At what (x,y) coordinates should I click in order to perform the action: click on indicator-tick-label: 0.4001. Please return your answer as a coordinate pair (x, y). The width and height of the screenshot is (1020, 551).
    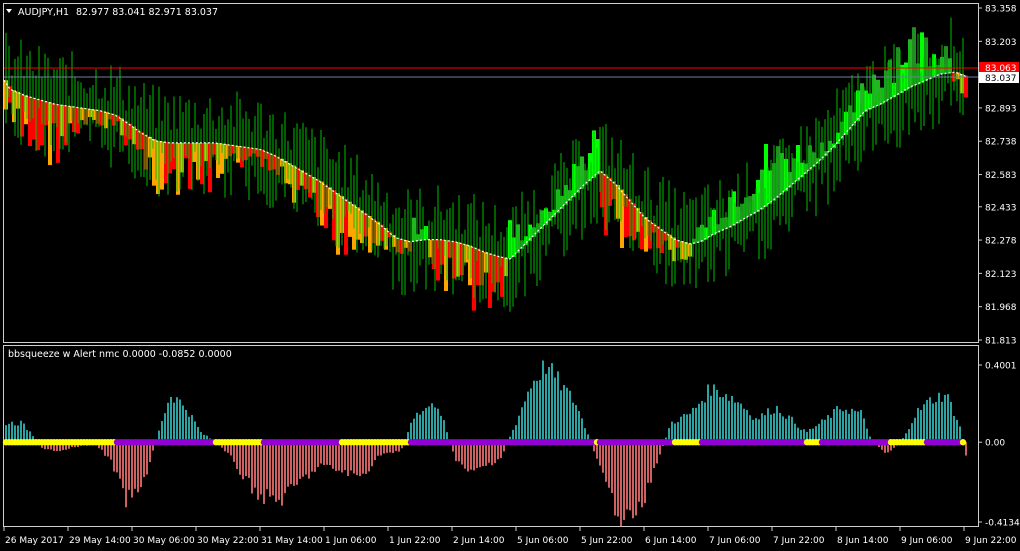
    Looking at the image, I should click on (1001, 367).